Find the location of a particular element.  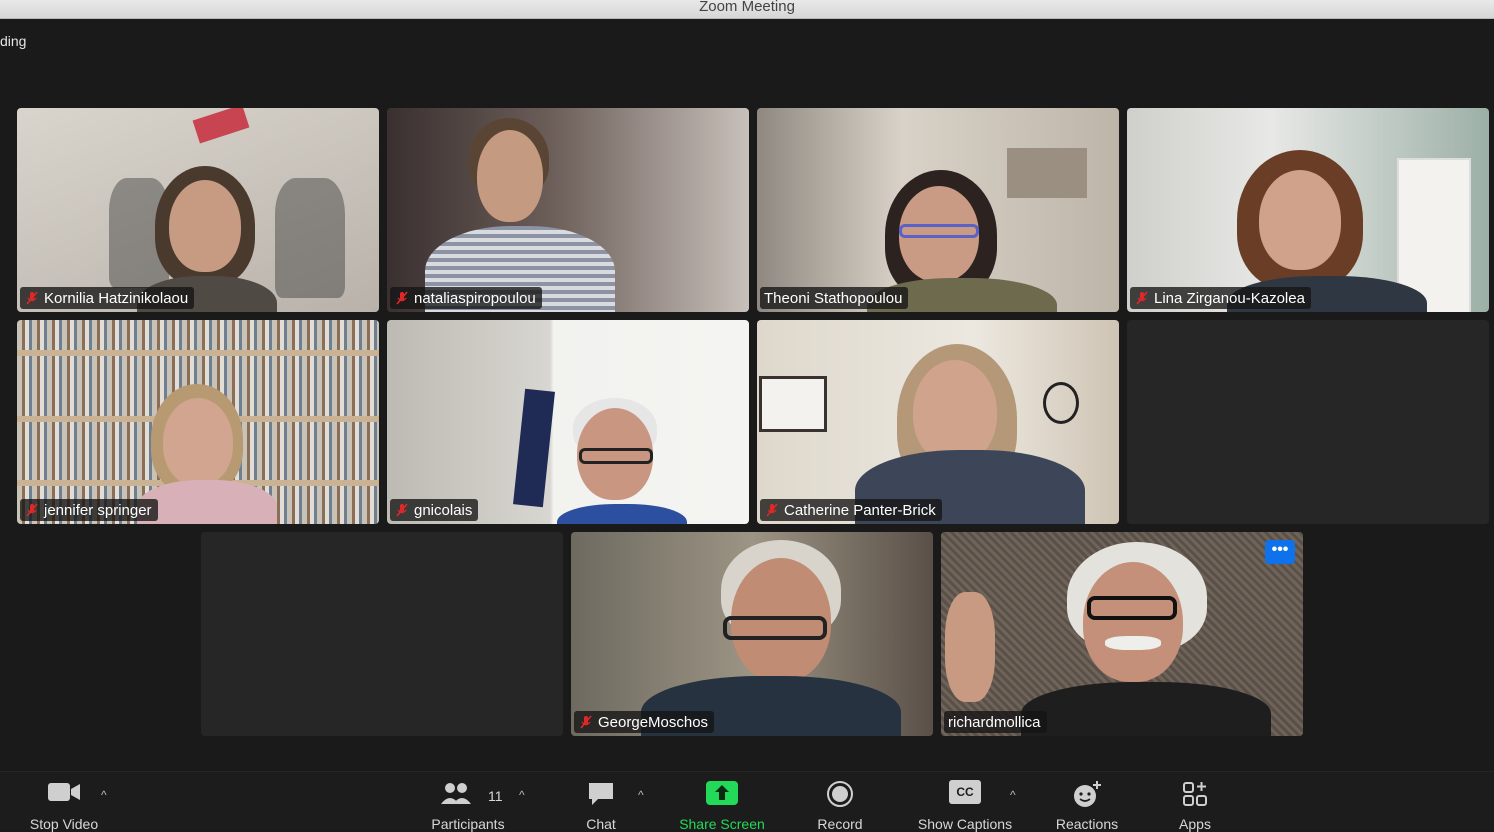

participant-name: GeorgeMoschos is located at coordinates (653, 722).